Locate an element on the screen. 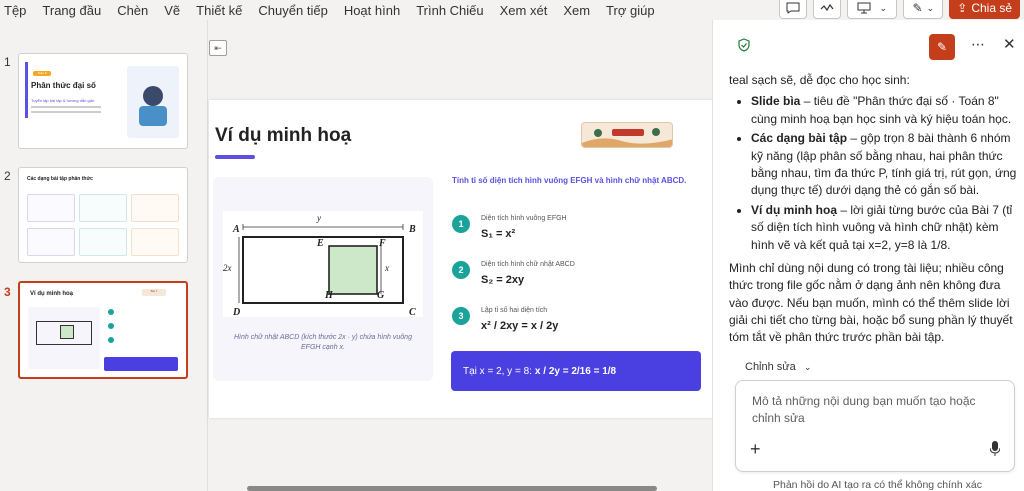 Image resolution: width=1024 pixels, height=491 pixels. tab-home: Trang đầu is located at coordinates (71, 10).